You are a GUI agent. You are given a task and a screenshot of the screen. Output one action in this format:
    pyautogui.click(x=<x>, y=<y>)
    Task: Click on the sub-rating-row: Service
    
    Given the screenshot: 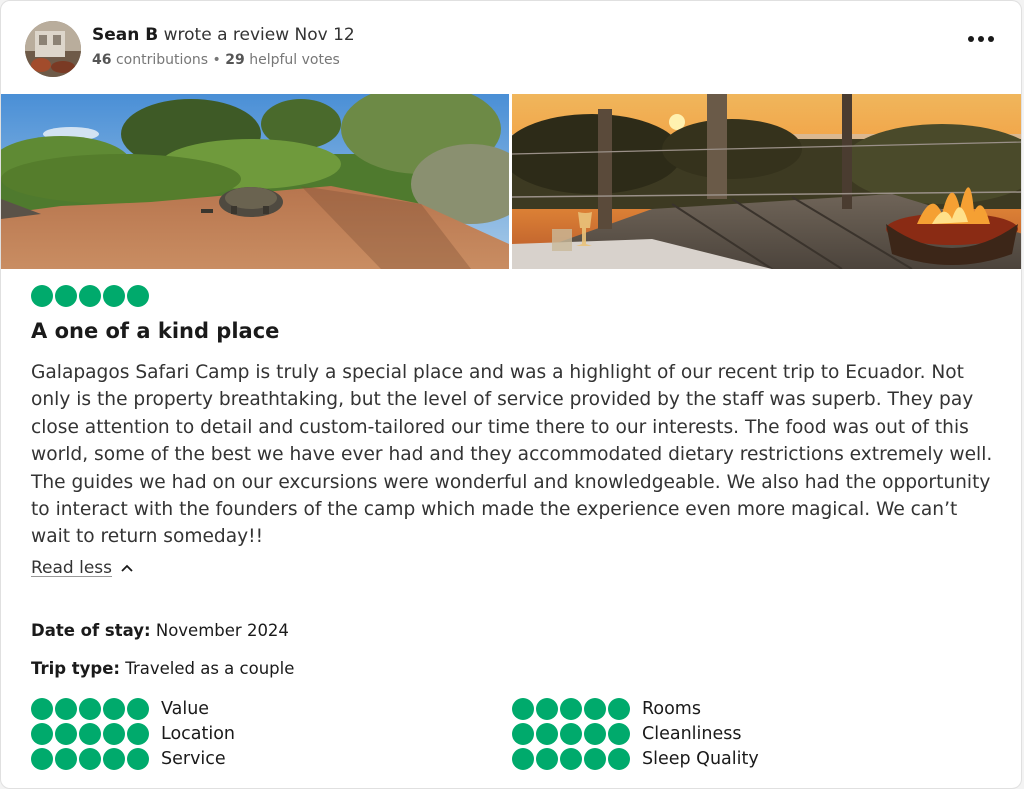 What is the action you would take?
    pyautogui.click(x=133, y=758)
    